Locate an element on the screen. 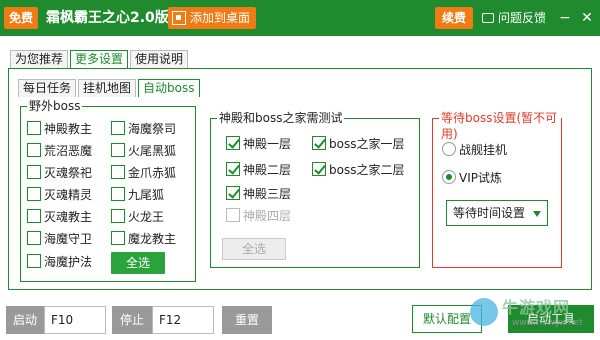  checkbox-temple: 神殿三层 is located at coordinates (258, 193).